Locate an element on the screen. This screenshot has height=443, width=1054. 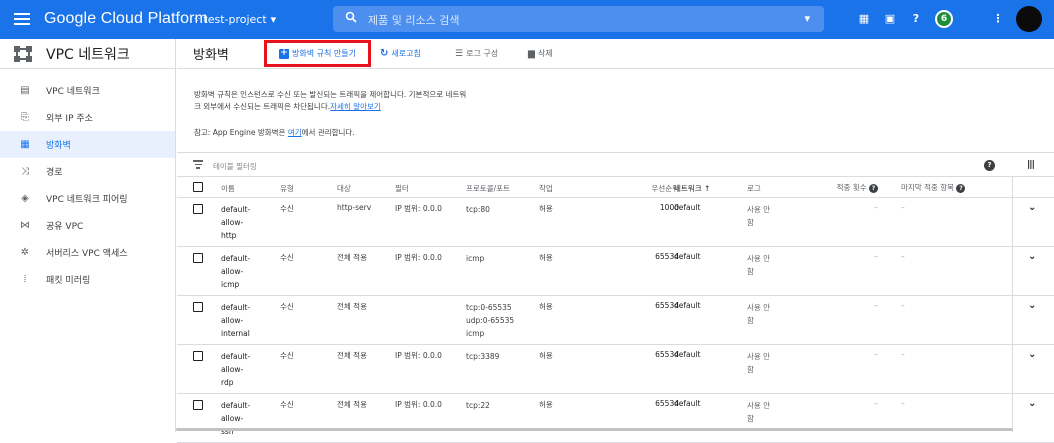
sidebar-item-peering: ◈ VPC 네트워크 피어링 is located at coordinates (87, 198).